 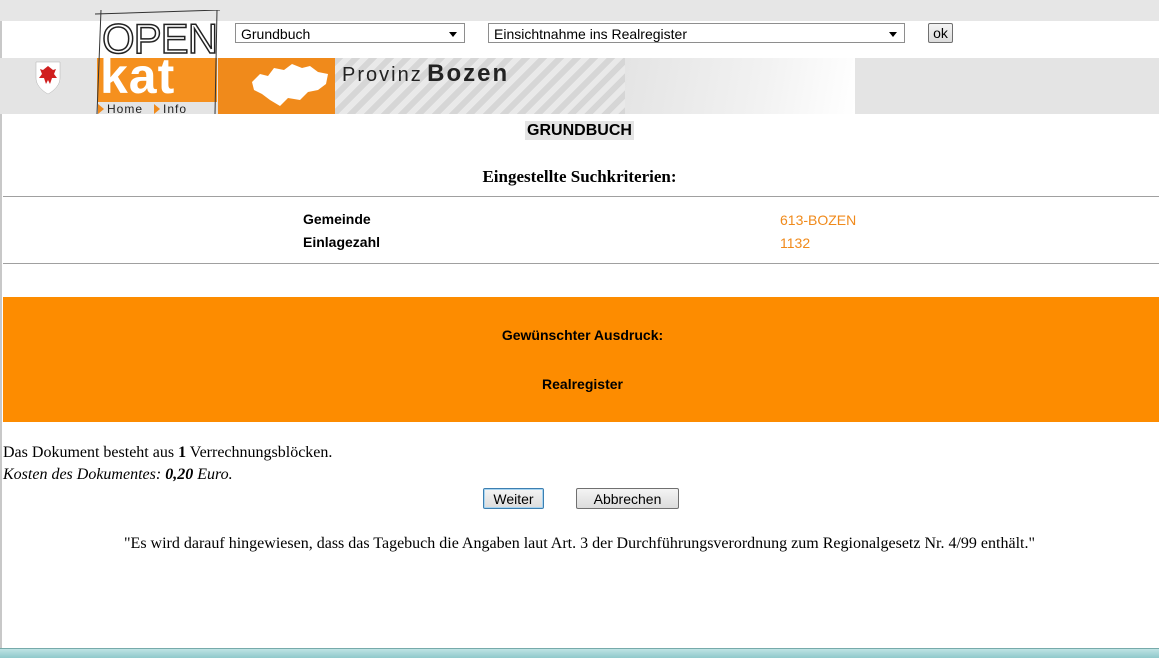 What do you see at coordinates (696, 33) in the screenshot?
I see `action-select: Einsichtnahme ins Realregister` at bounding box center [696, 33].